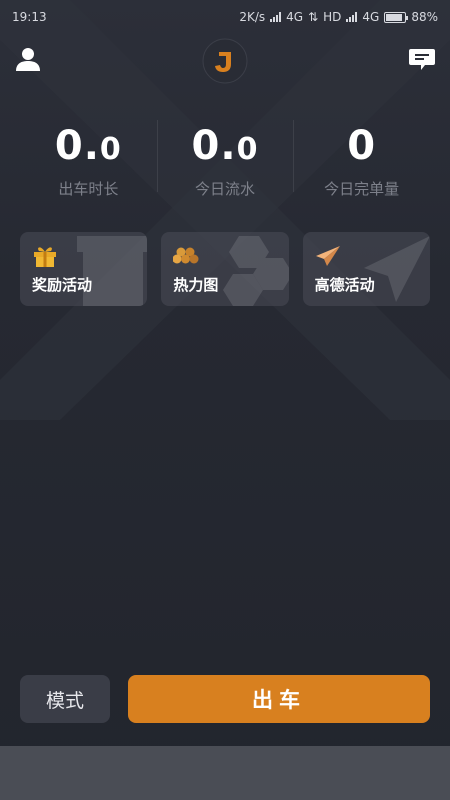 The image size is (450, 800). What do you see at coordinates (327, 256) in the screenshot?
I see `paper-plane-icon` at bounding box center [327, 256].